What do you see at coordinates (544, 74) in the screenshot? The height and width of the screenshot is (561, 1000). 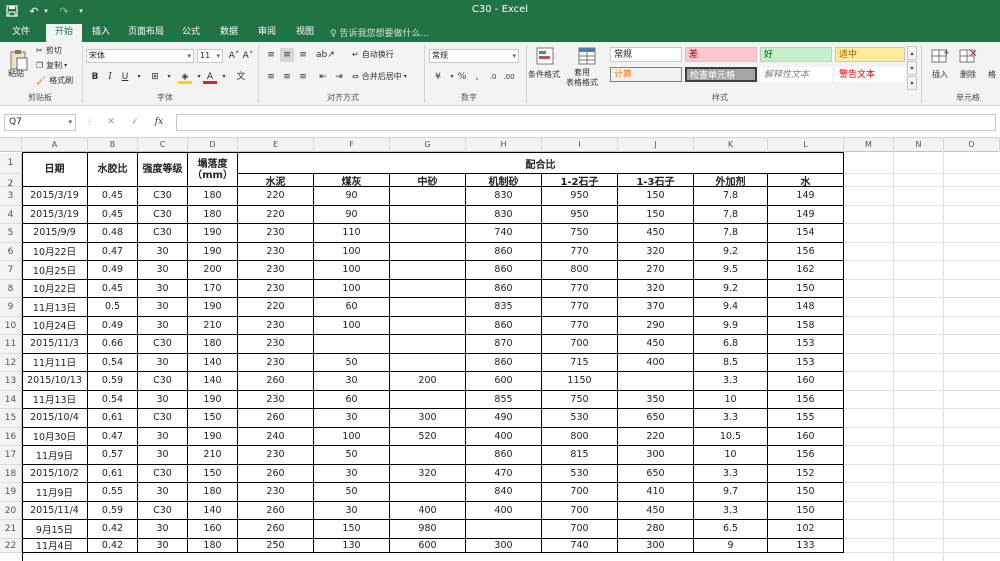 I see `conditional-format-button: 条件格式` at bounding box center [544, 74].